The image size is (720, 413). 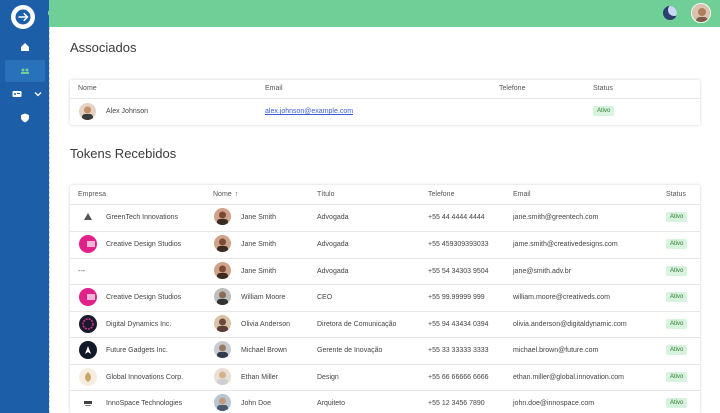 I want to click on nome-cell: Michael Brown, so click(x=264, y=350).